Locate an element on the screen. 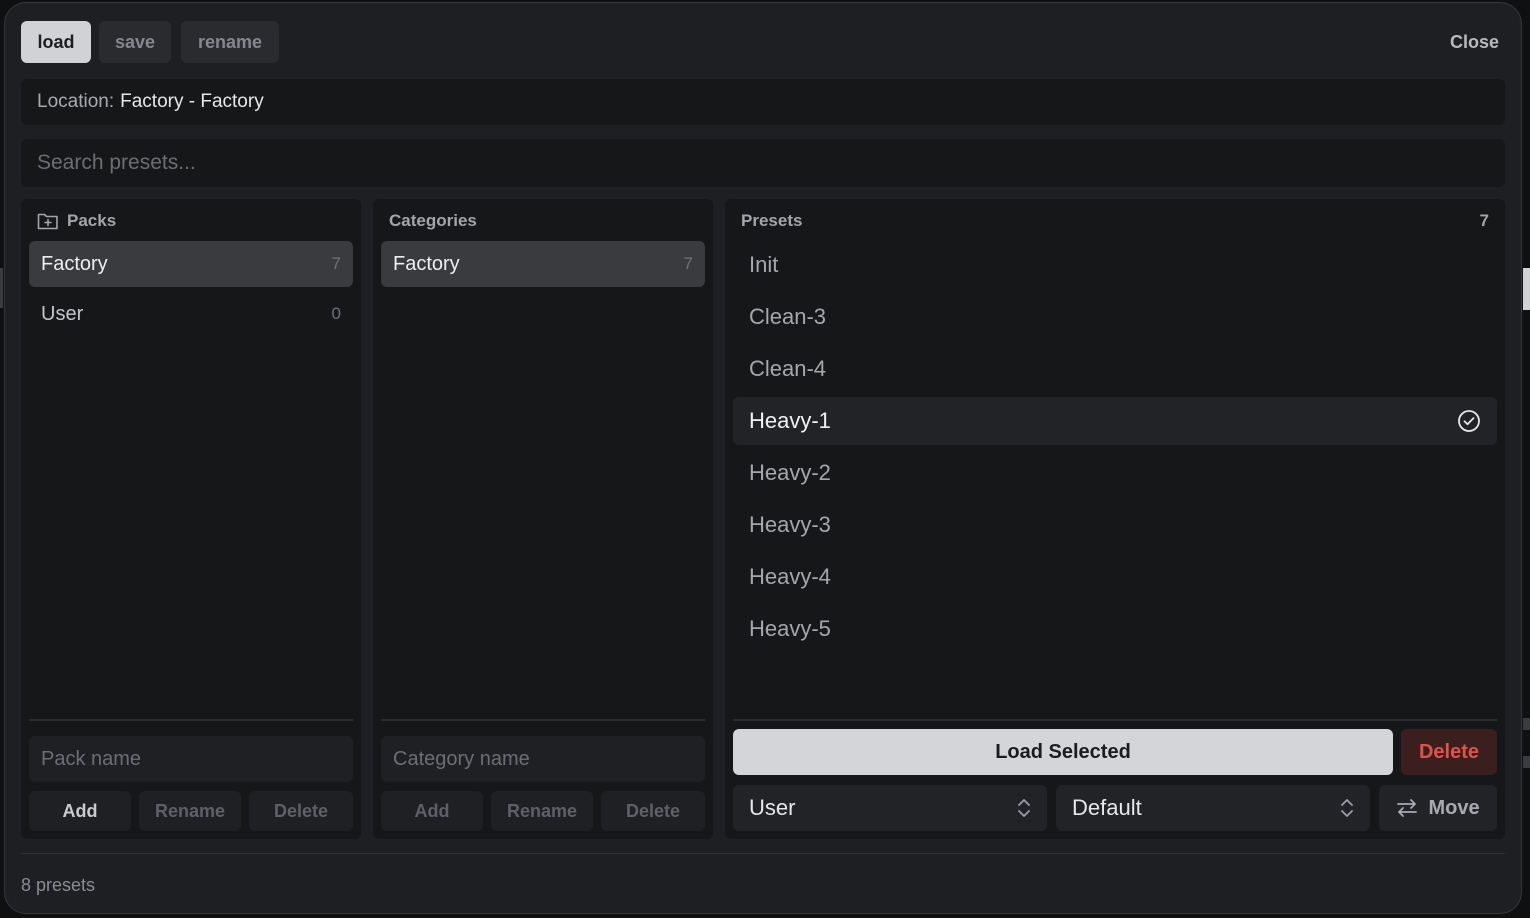 This screenshot has height=918, width=1530. rename-pack-button: Rename is located at coordinates (190, 811).